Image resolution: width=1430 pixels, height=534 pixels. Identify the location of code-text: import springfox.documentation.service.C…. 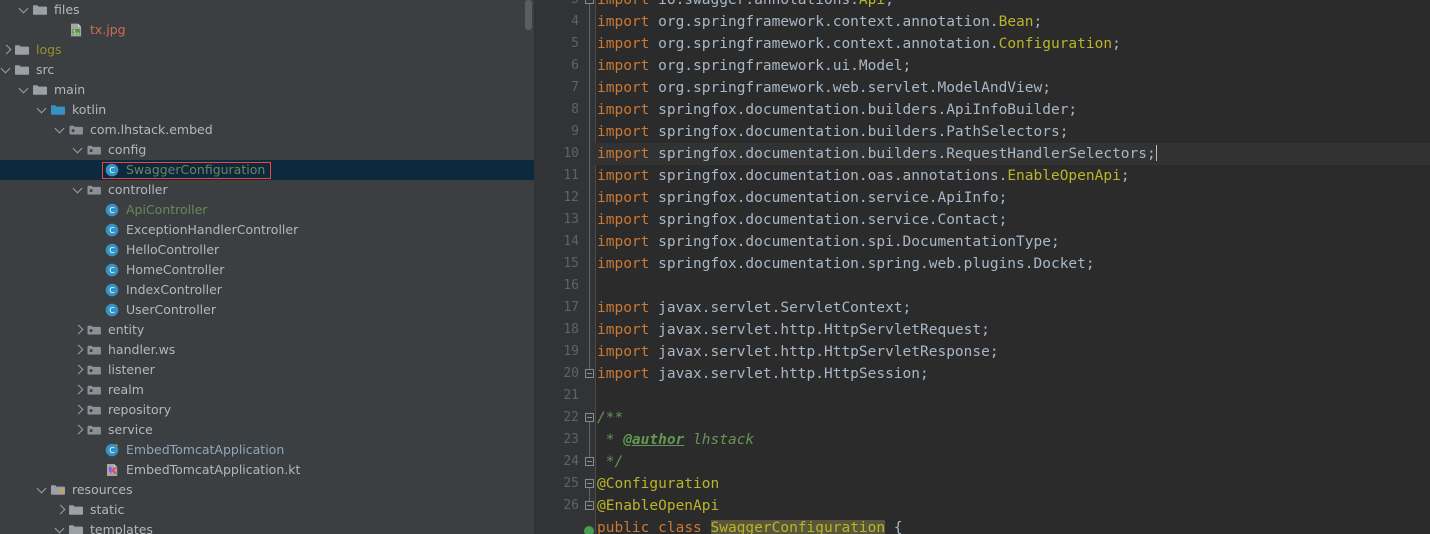
(802, 220).